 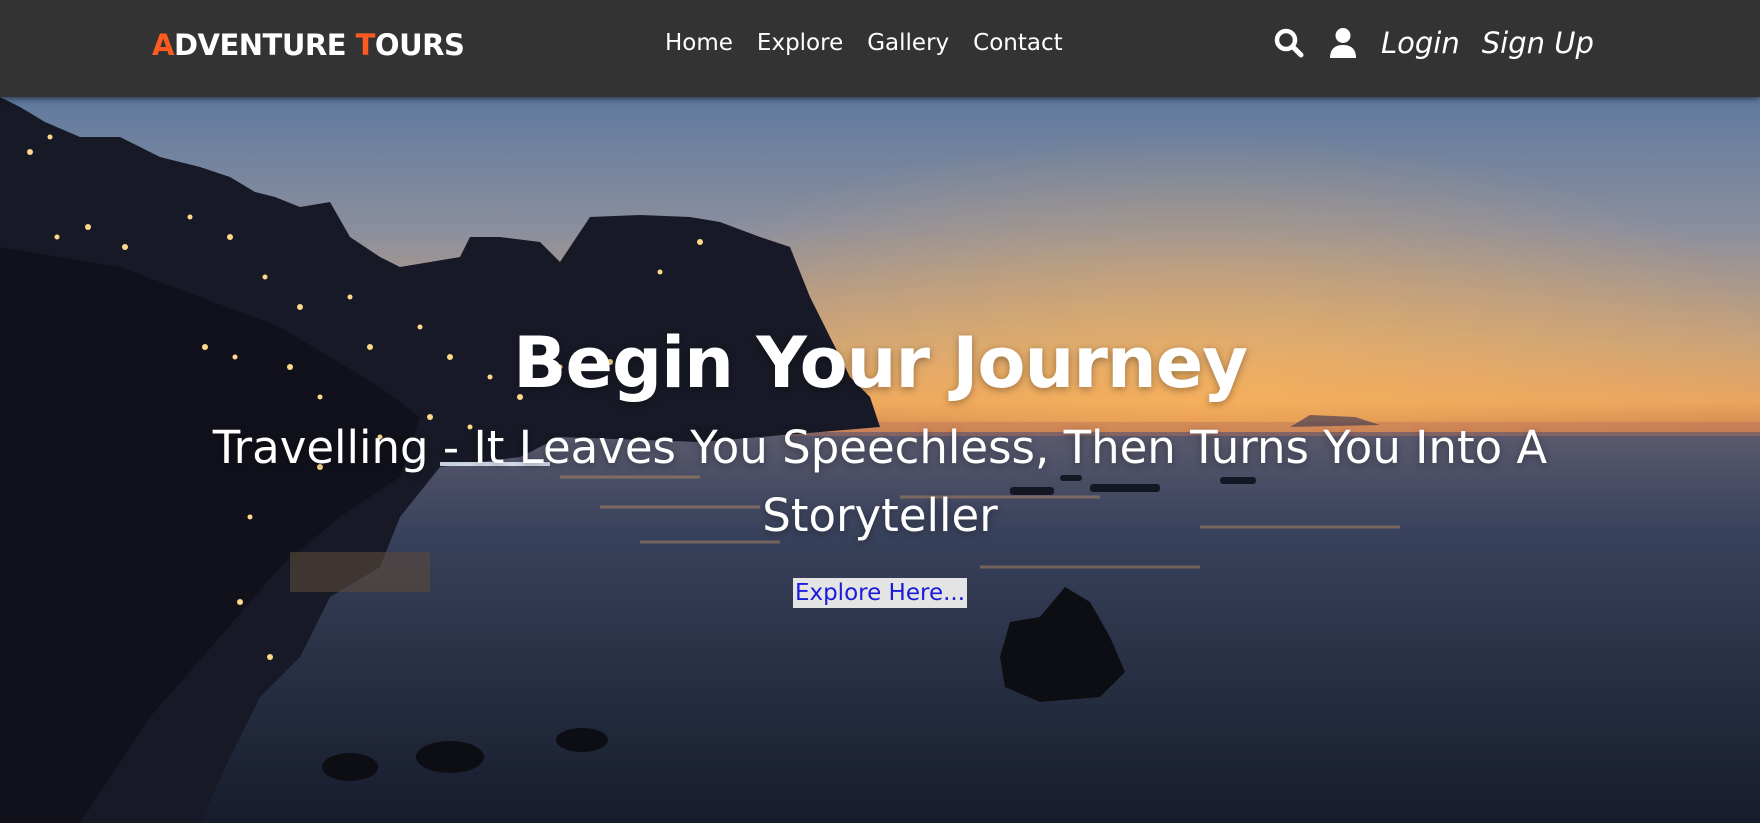 What do you see at coordinates (1017, 43) in the screenshot?
I see `nav-link-contact: Contact` at bounding box center [1017, 43].